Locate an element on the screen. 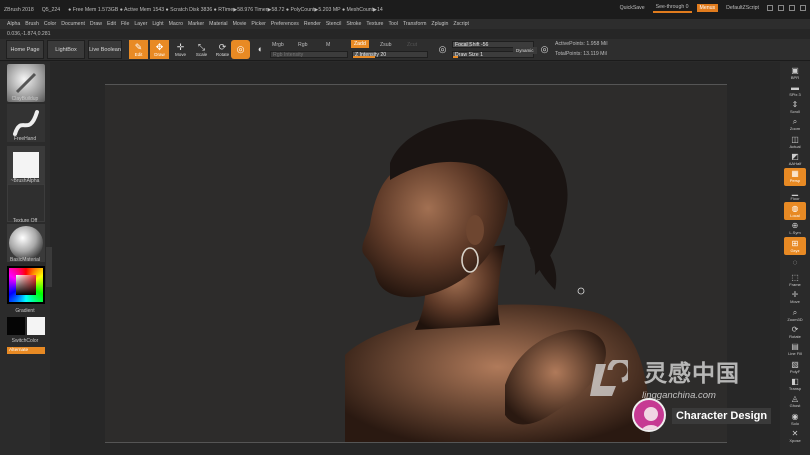 This screenshot has width=810, height=455. menu-preferences: Preferences is located at coordinates (285, 24).